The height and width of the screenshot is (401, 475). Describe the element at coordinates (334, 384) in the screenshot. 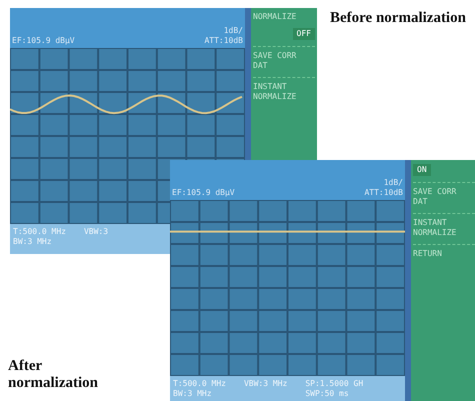

I see `footer-reading: SP:1.5000 GH` at that location.